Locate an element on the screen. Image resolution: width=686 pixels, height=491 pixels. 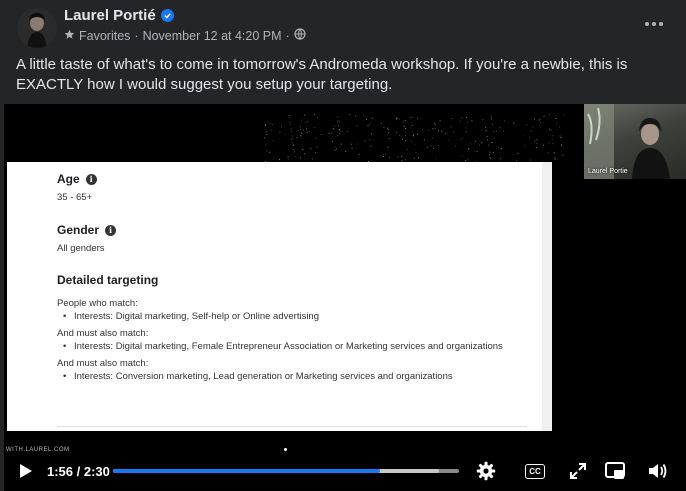
author-name: Laurel Portié is located at coordinates (119, 15).